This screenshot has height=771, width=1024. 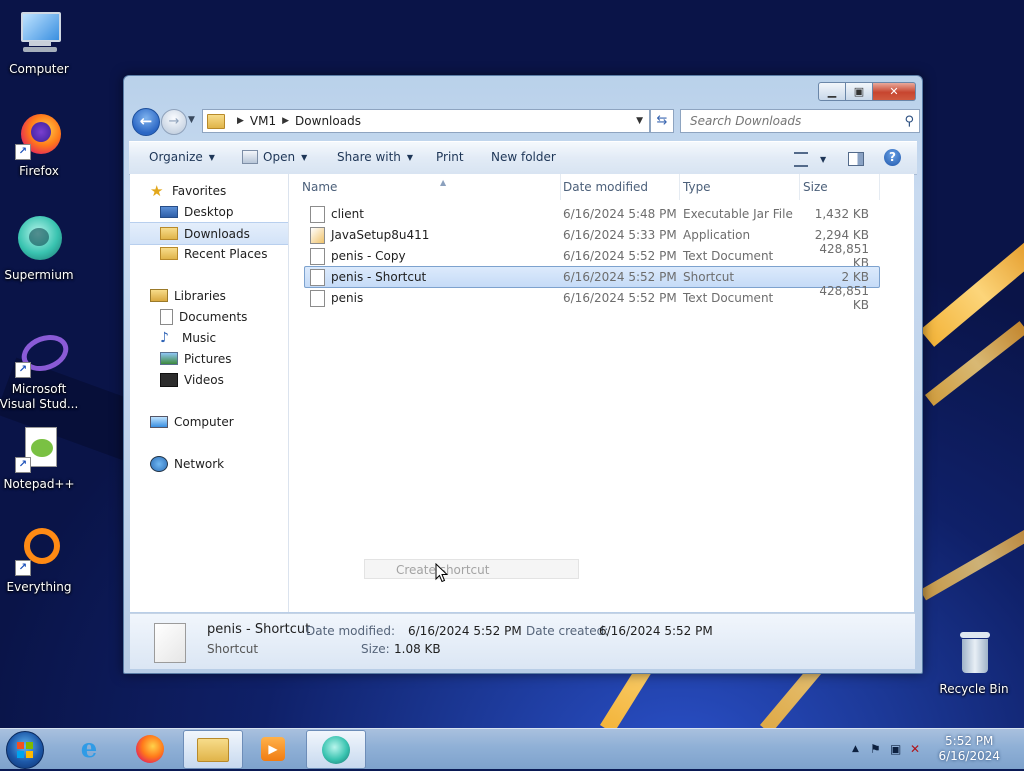 I want to click on nav-label: Libraries, so click(x=200, y=295).